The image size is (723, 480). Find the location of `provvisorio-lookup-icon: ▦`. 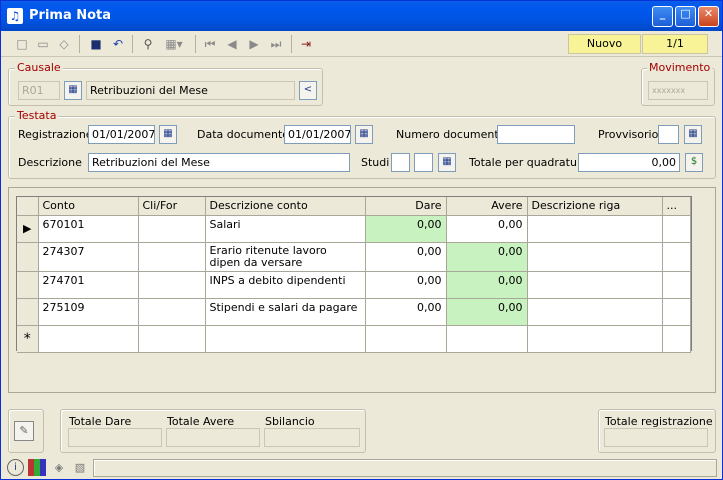

provvisorio-lookup-icon: ▦ is located at coordinates (693, 134).